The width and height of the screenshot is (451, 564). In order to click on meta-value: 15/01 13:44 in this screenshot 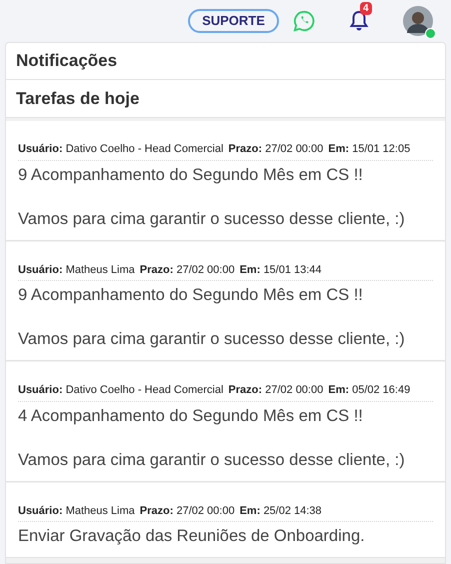, I will do `click(292, 270)`.